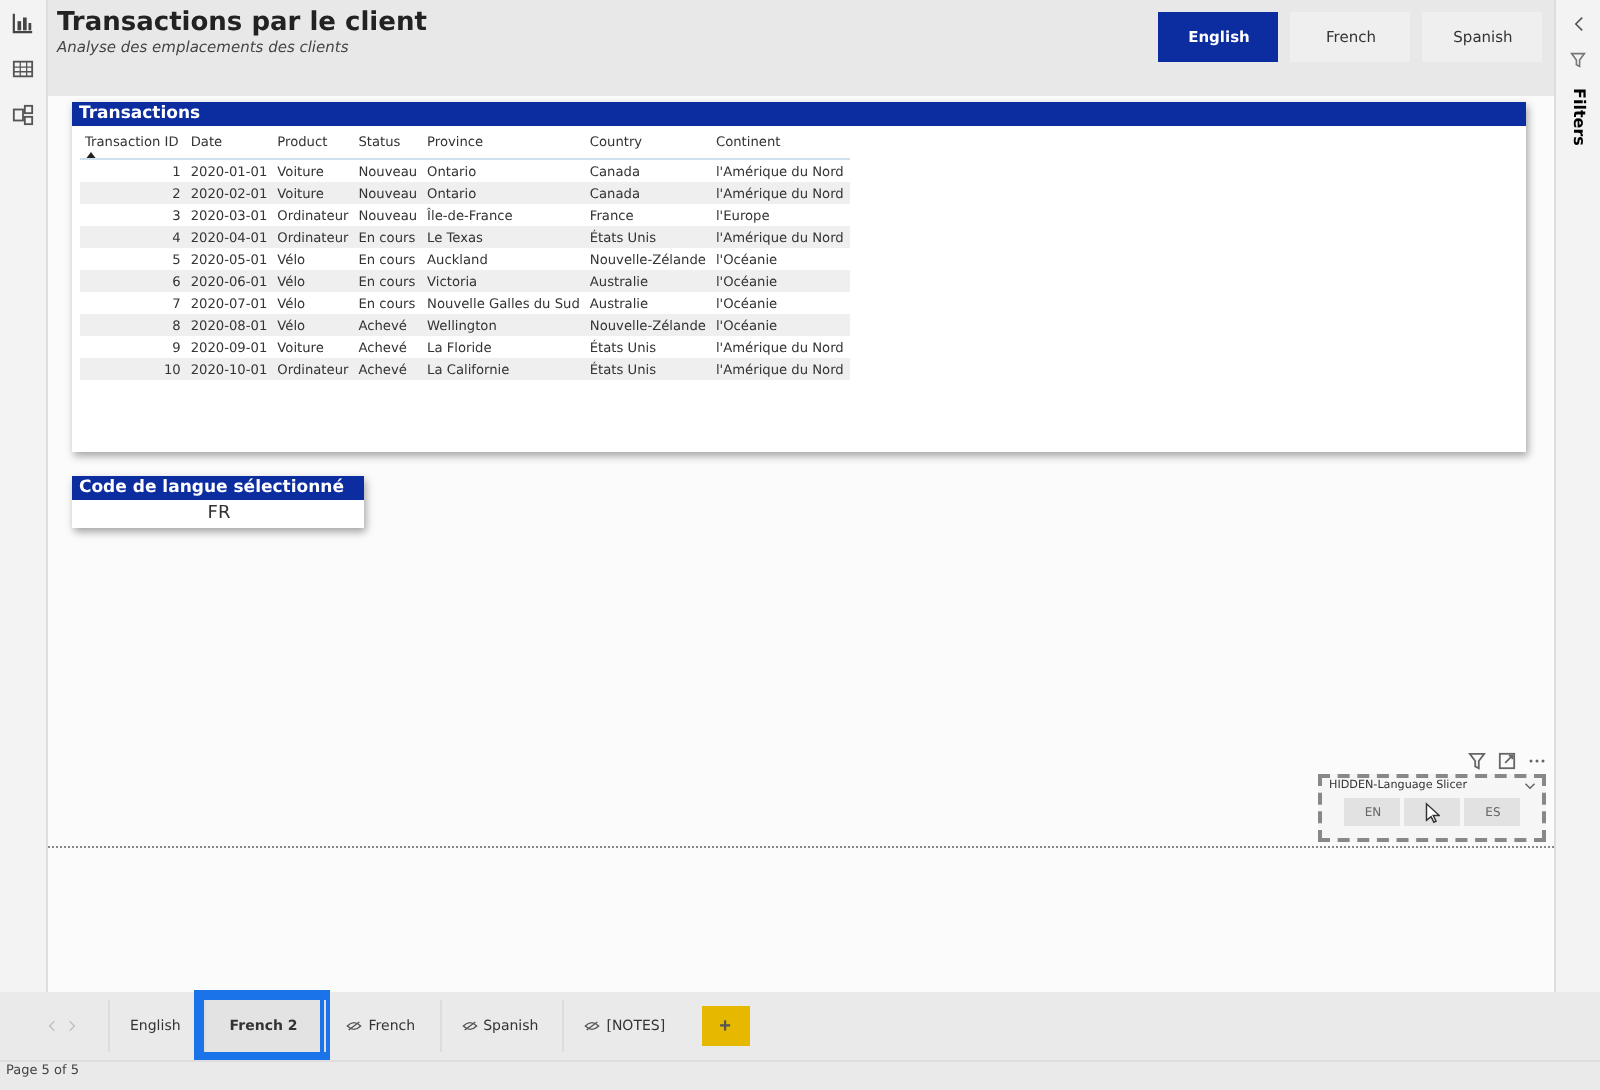 This screenshot has height=1090, width=1600. Describe the element at coordinates (23, 69) in the screenshot. I see `table-view-icon` at that location.